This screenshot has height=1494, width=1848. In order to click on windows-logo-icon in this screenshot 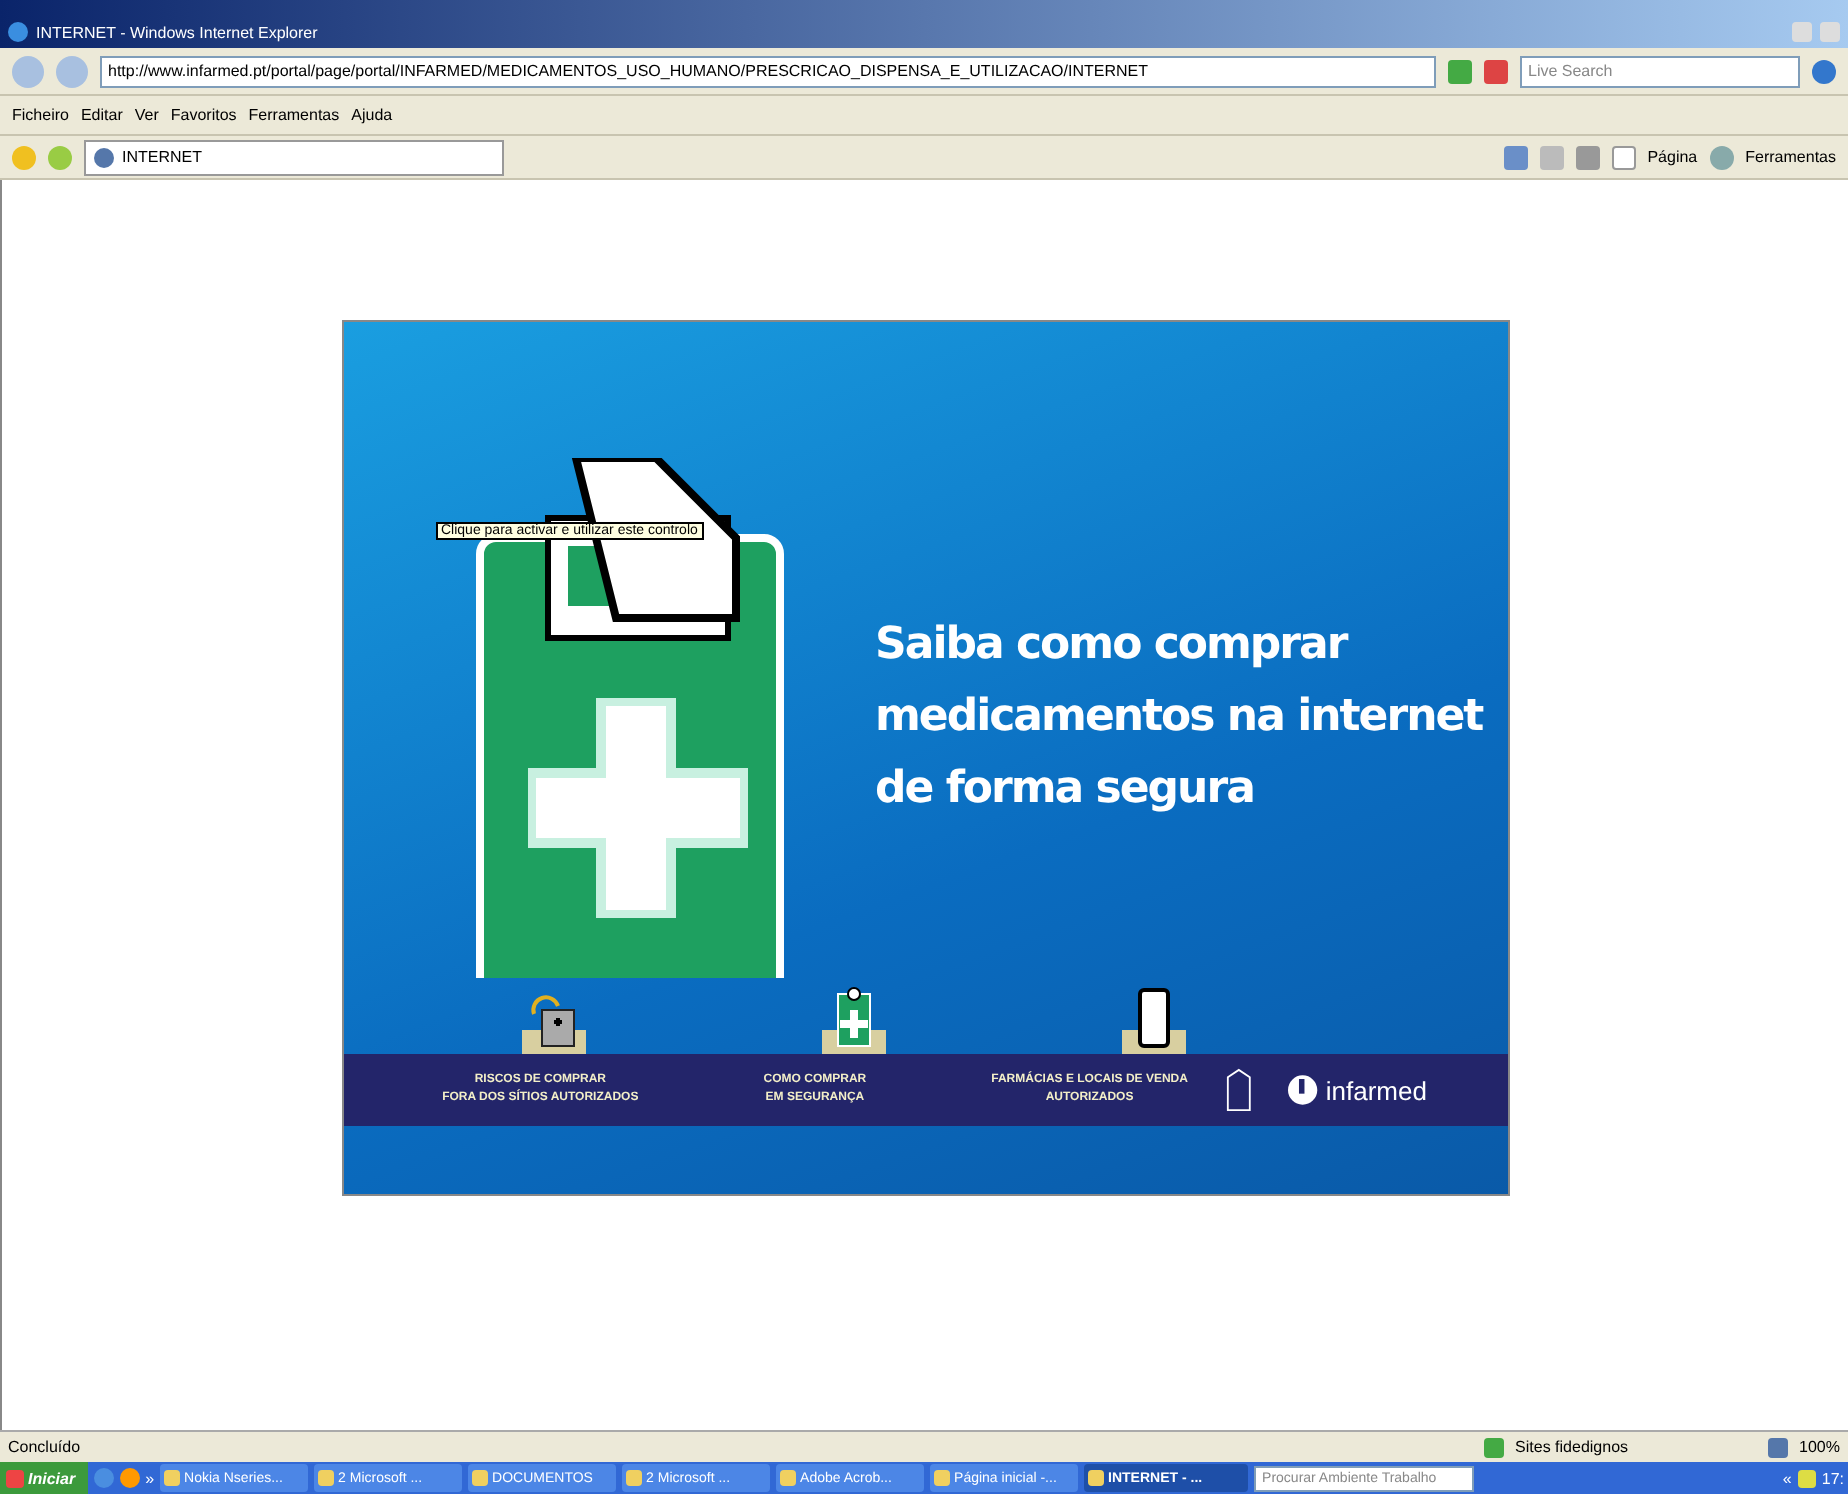, I will do `click(15, 1478)`.